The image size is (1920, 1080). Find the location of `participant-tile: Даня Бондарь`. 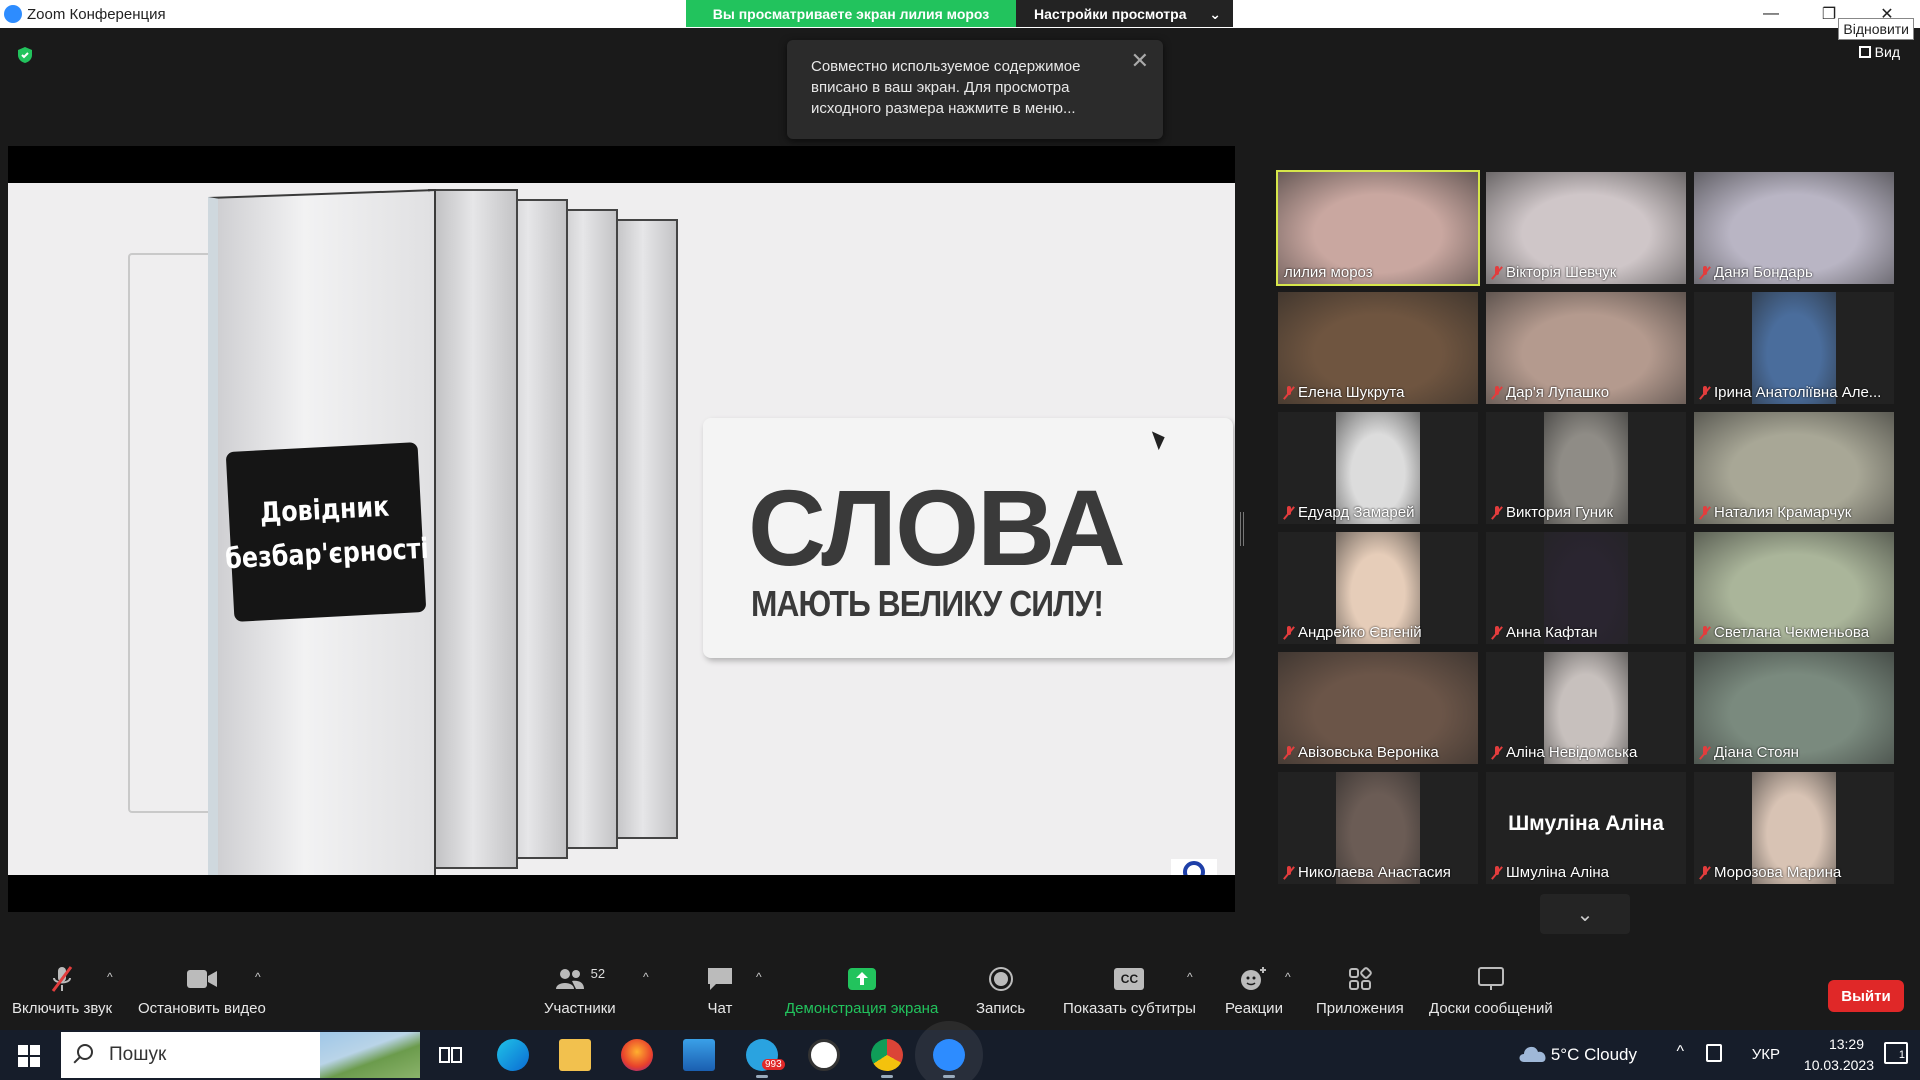

participant-tile: Даня Бондарь is located at coordinates (1794, 228).